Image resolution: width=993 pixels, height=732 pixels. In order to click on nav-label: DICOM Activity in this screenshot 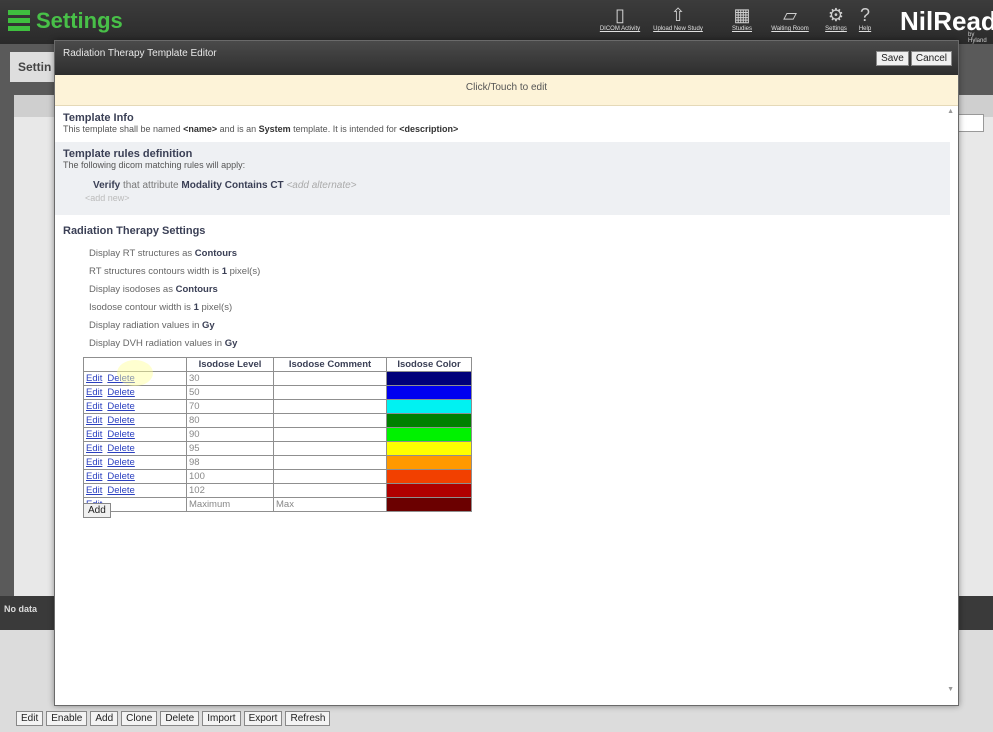, I will do `click(620, 29)`.